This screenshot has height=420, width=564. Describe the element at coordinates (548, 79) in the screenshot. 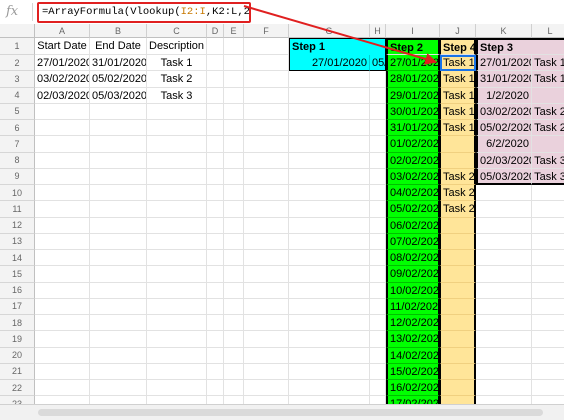

I see `step3-task: Task 1` at that location.